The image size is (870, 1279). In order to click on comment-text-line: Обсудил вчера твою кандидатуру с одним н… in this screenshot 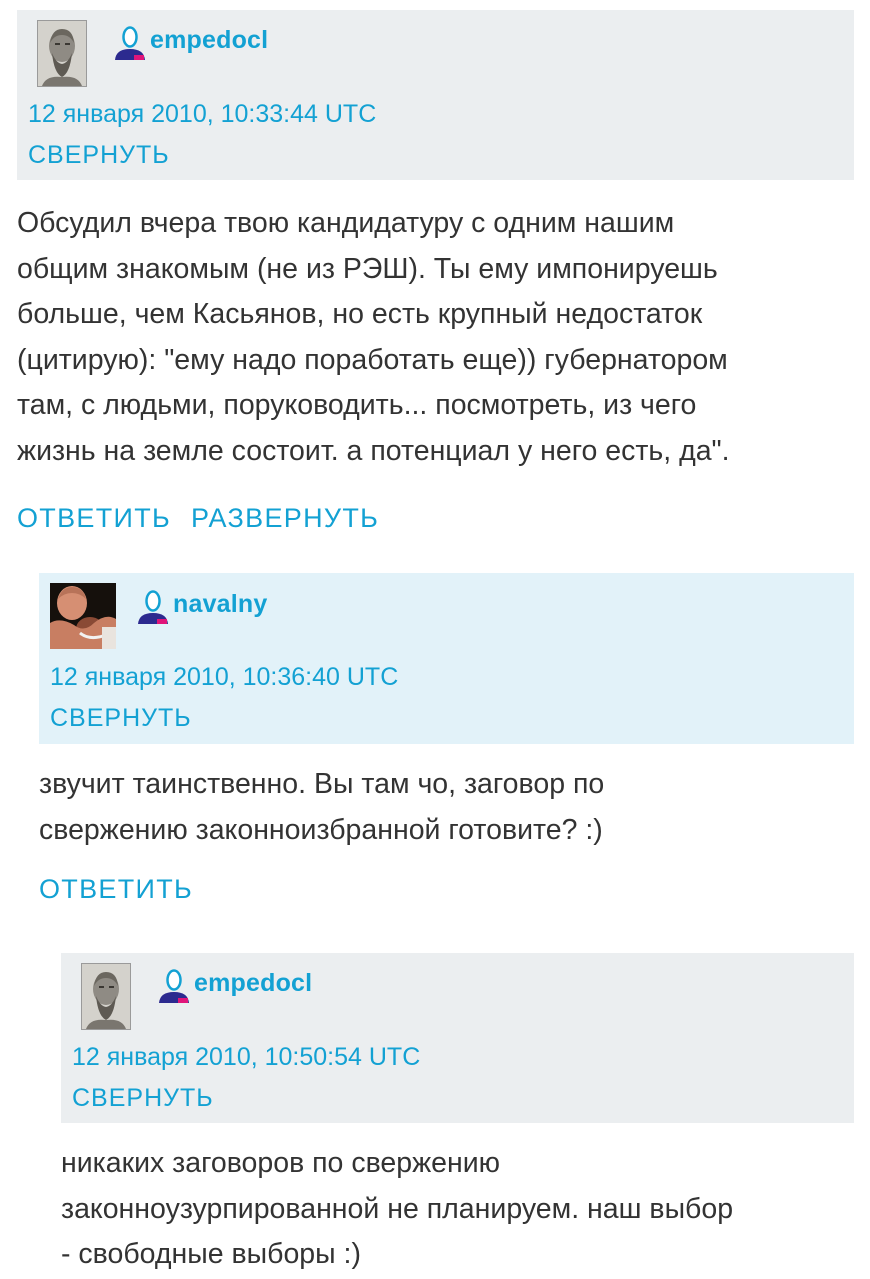, I will do `click(346, 223)`.